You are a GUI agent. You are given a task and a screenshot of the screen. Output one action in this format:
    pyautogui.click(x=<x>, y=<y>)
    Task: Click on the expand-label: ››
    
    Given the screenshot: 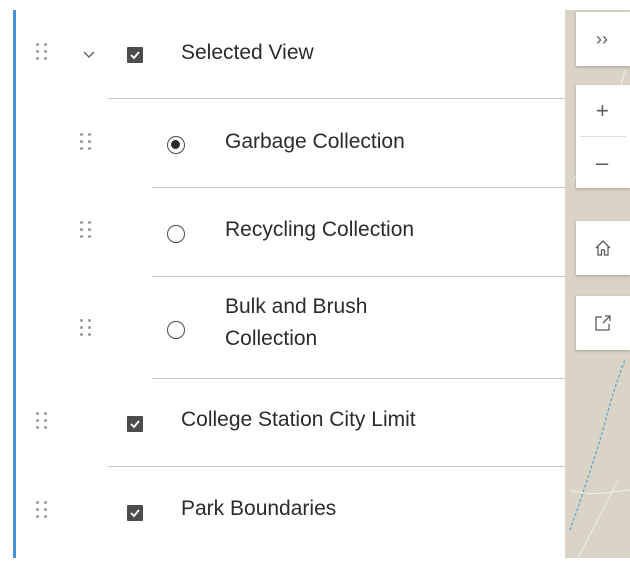 What is the action you would take?
    pyautogui.click(x=602, y=38)
    